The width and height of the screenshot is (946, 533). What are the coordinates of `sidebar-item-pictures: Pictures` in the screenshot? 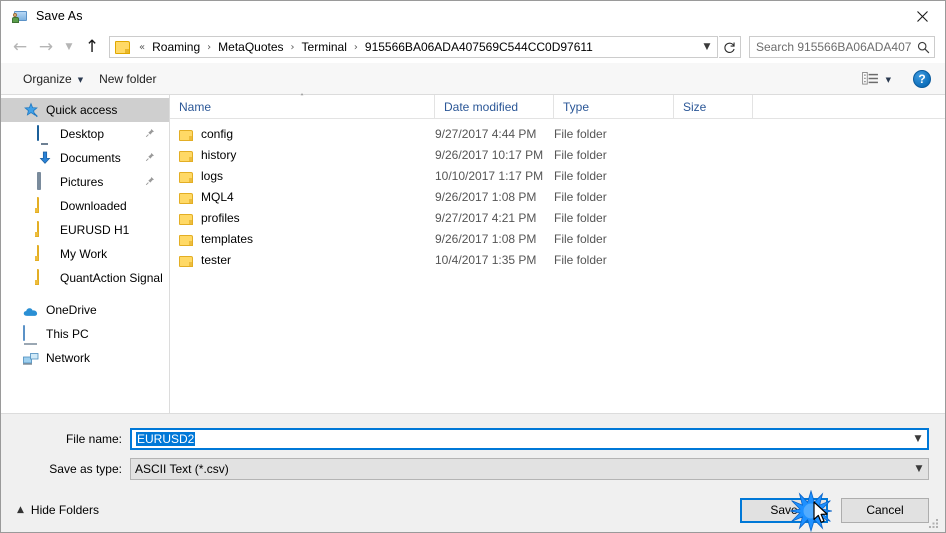 It's located at (85, 182).